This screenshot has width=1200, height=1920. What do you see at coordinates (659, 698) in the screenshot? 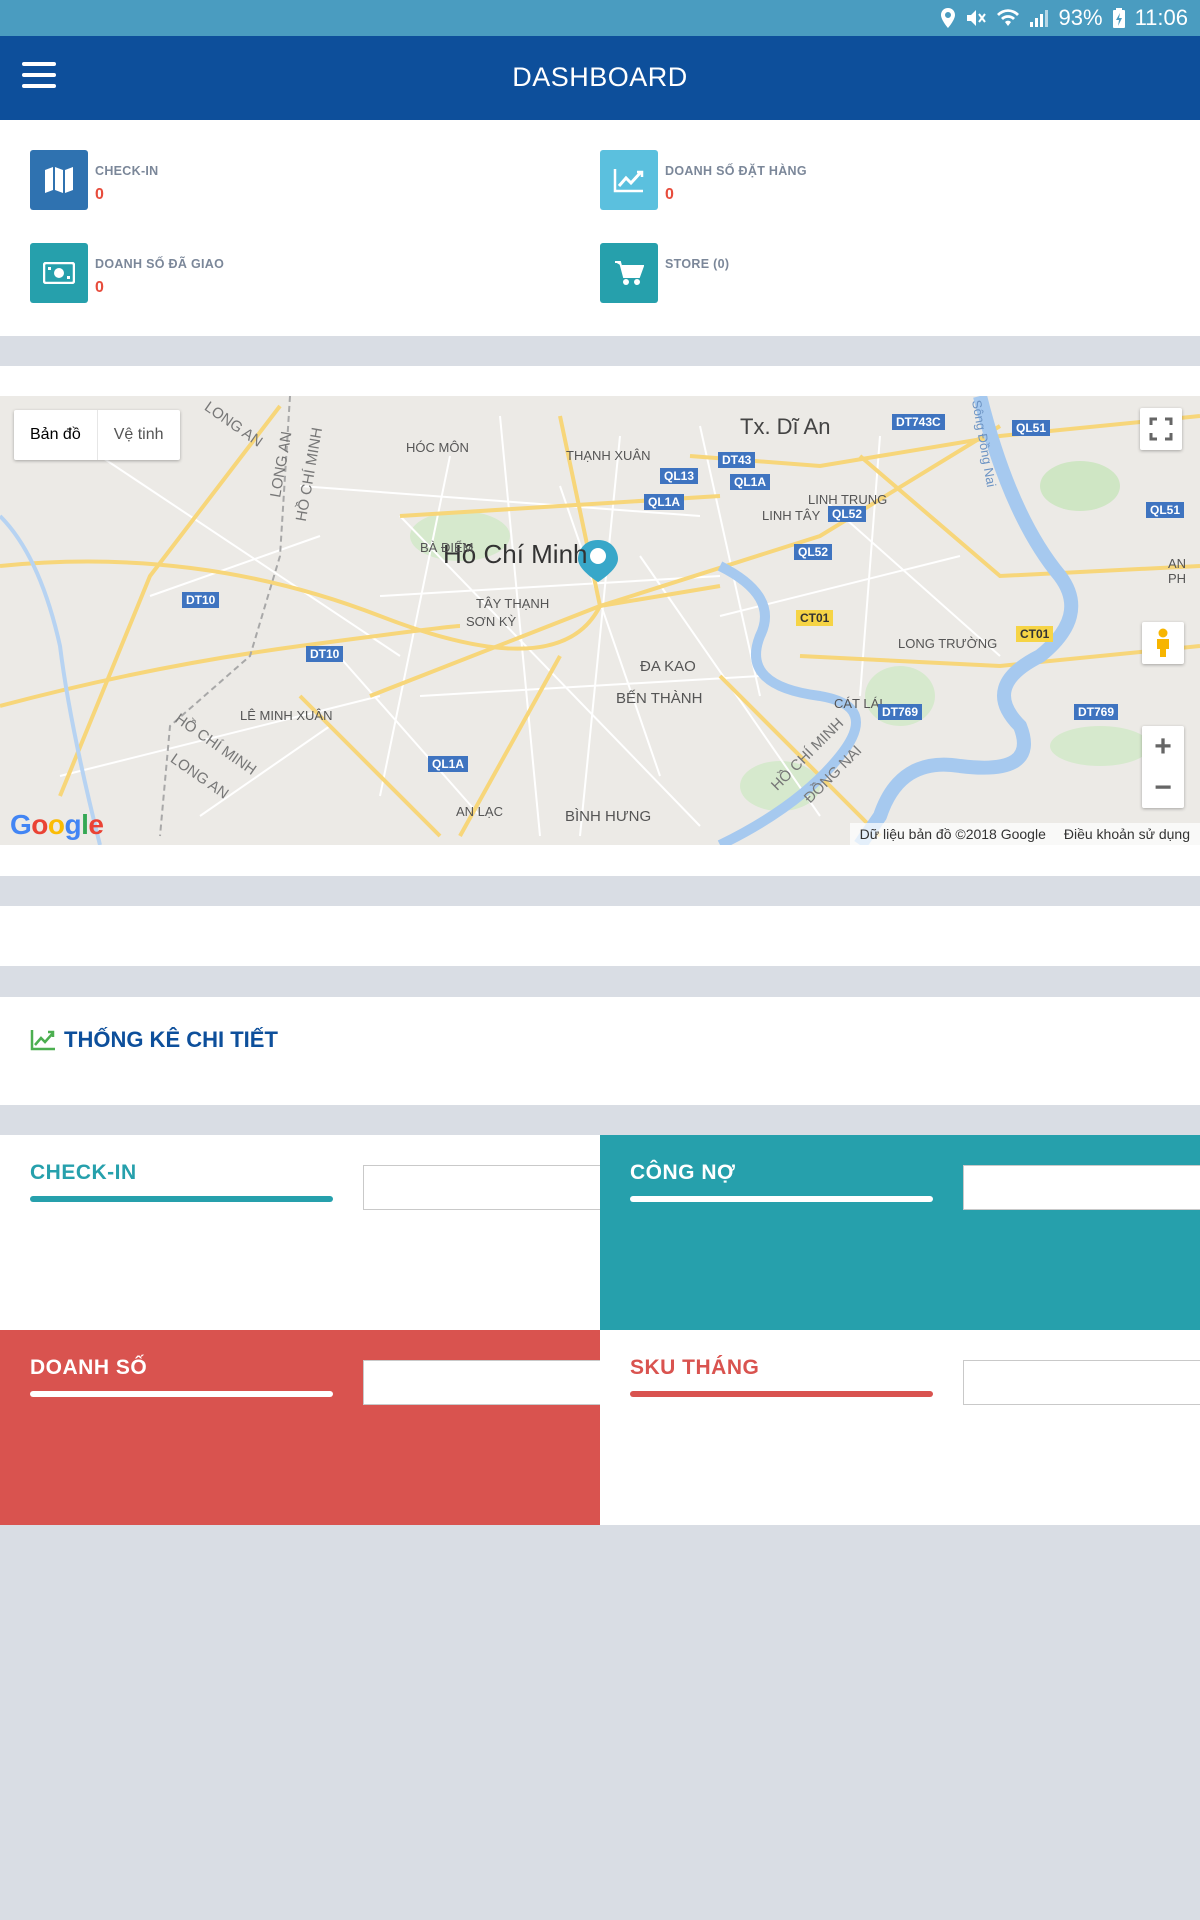
I see `map-label: BẾN THÀNH` at bounding box center [659, 698].